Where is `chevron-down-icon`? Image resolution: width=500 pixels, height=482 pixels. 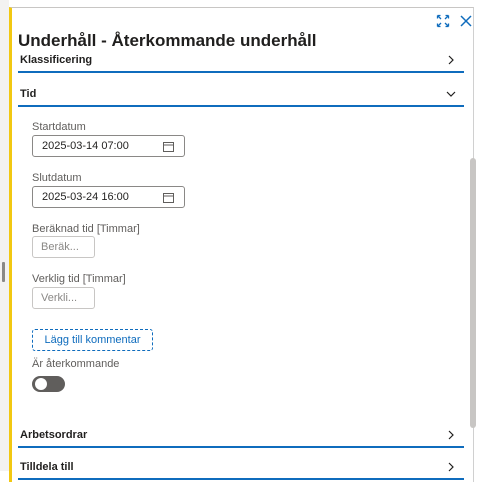 chevron-down-icon is located at coordinates (451, 94).